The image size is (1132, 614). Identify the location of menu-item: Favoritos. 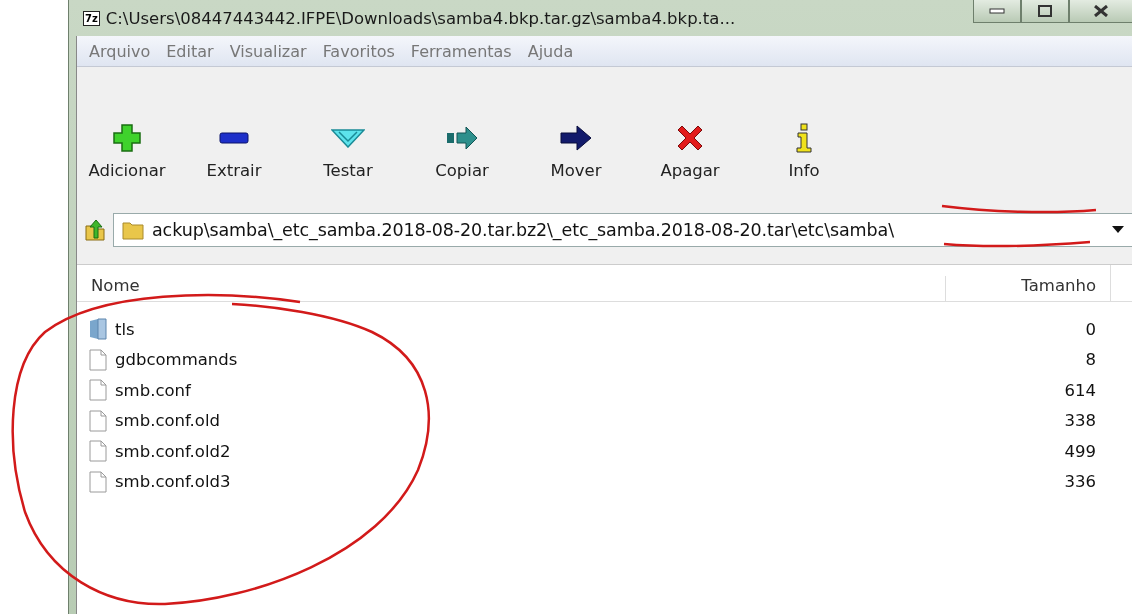
(358, 51).